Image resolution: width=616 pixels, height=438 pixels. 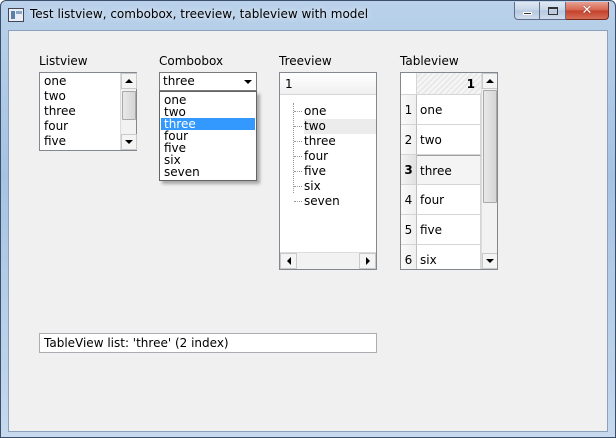 What do you see at coordinates (409, 170) in the screenshot?
I see `row-header-current: 3` at bounding box center [409, 170].